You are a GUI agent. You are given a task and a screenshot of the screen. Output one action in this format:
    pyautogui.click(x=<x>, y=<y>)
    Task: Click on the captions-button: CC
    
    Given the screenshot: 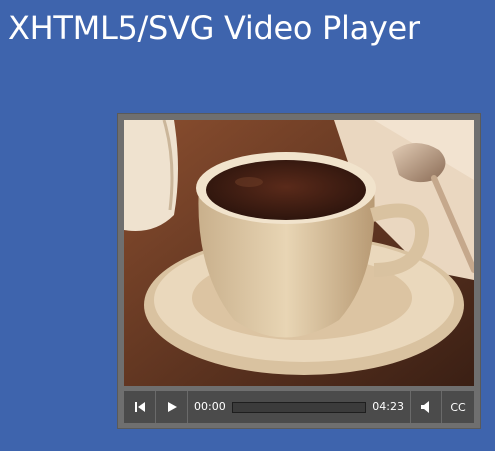 What is the action you would take?
    pyautogui.click(x=458, y=407)
    